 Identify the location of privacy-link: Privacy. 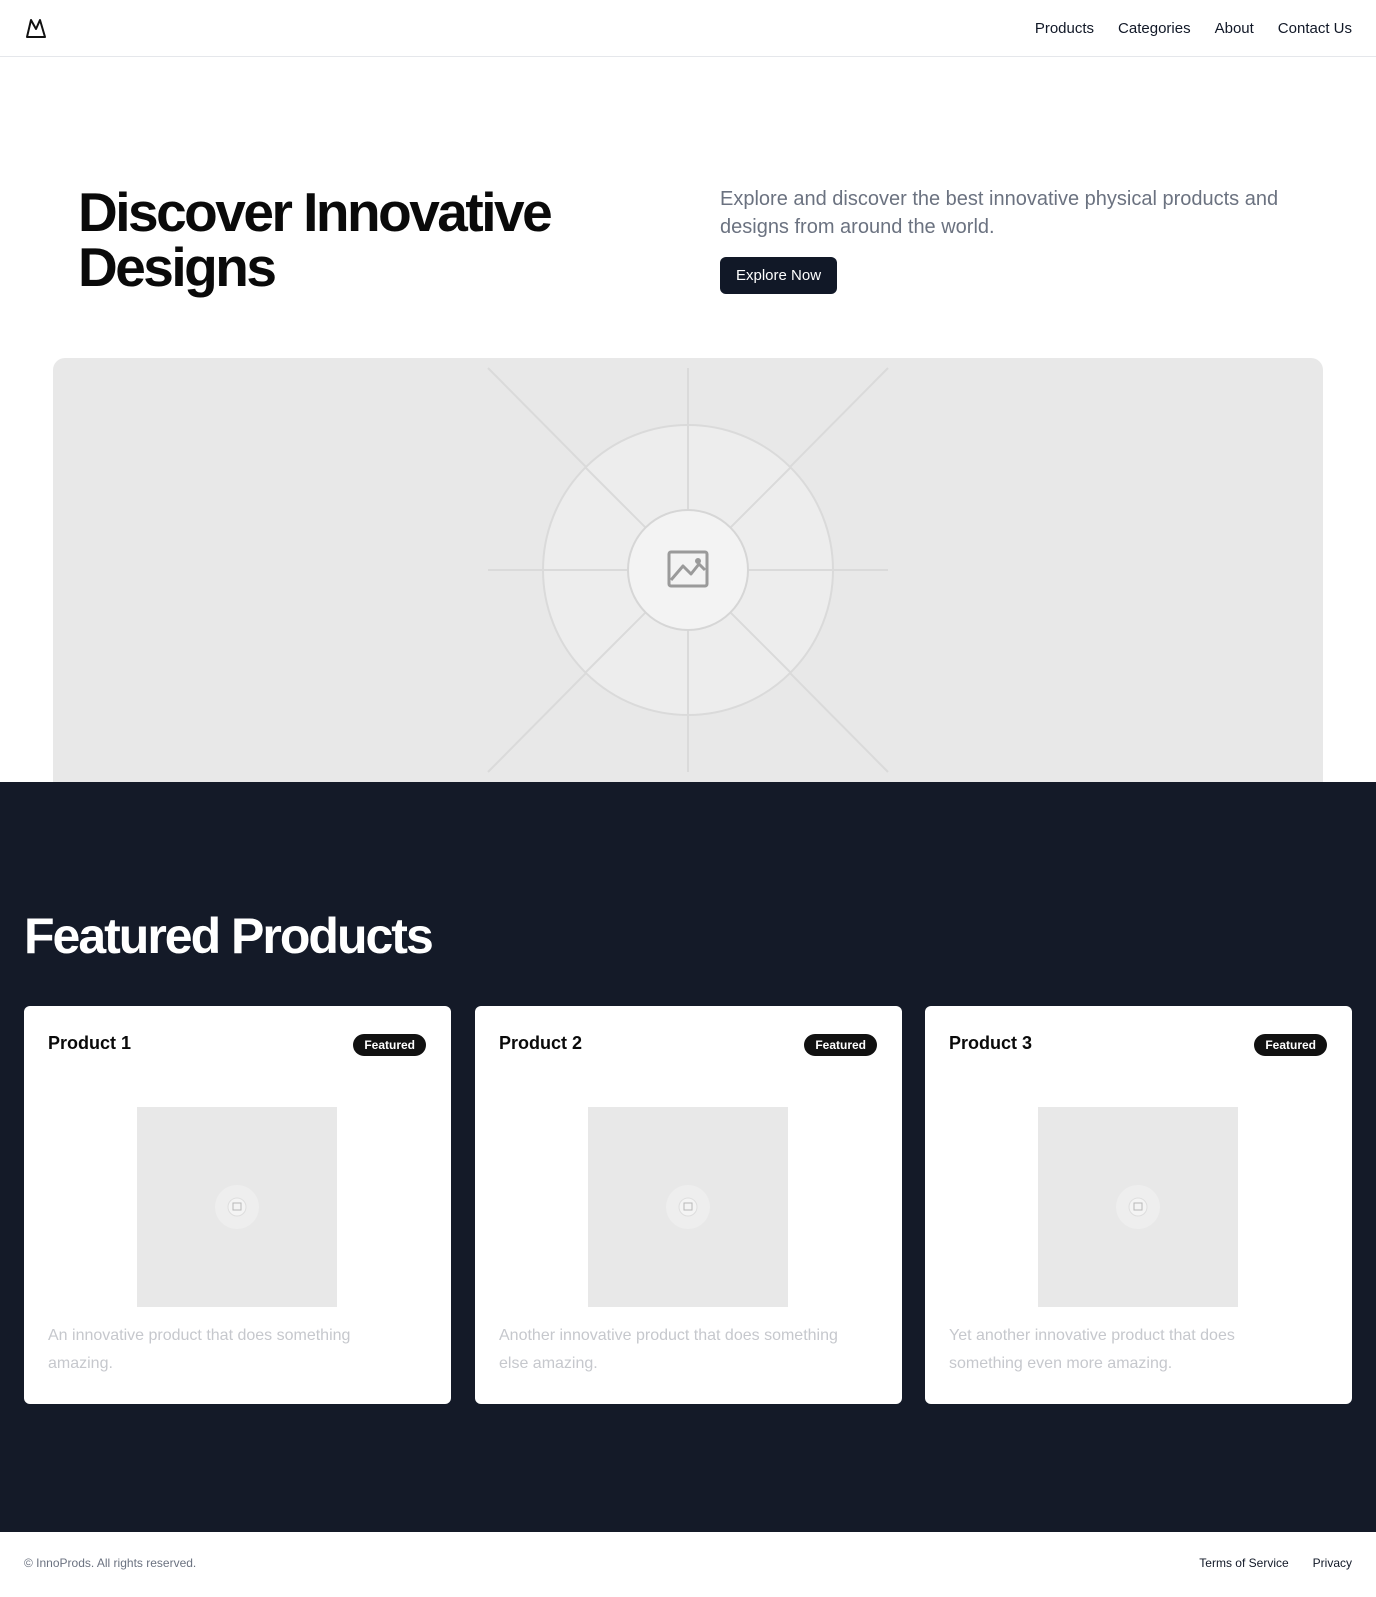
(1332, 1563).